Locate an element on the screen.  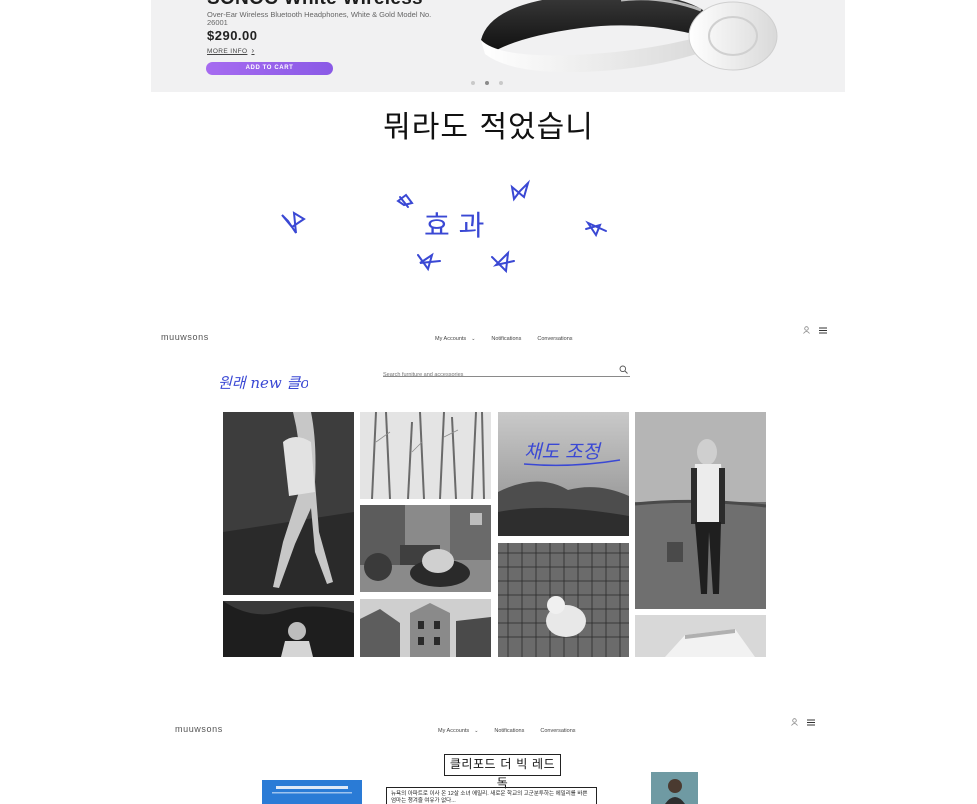
app-logo: muuwsons is located at coordinates (185, 337).